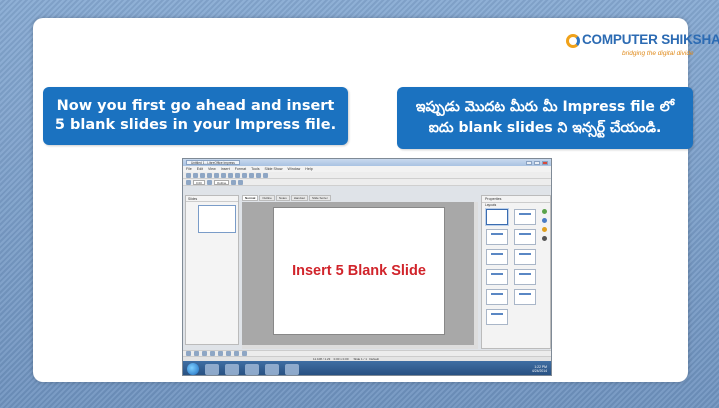 This screenshot has height=408, width=719. I want to click on layout-title-slide, so click(525, 217).